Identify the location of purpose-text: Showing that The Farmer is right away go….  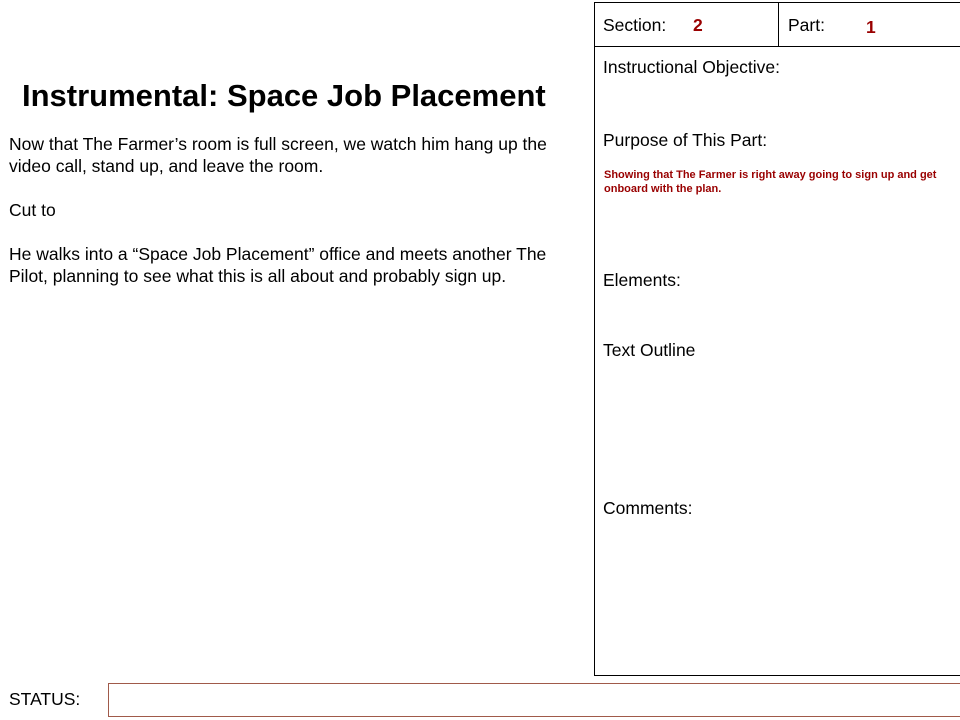
(770, 182).